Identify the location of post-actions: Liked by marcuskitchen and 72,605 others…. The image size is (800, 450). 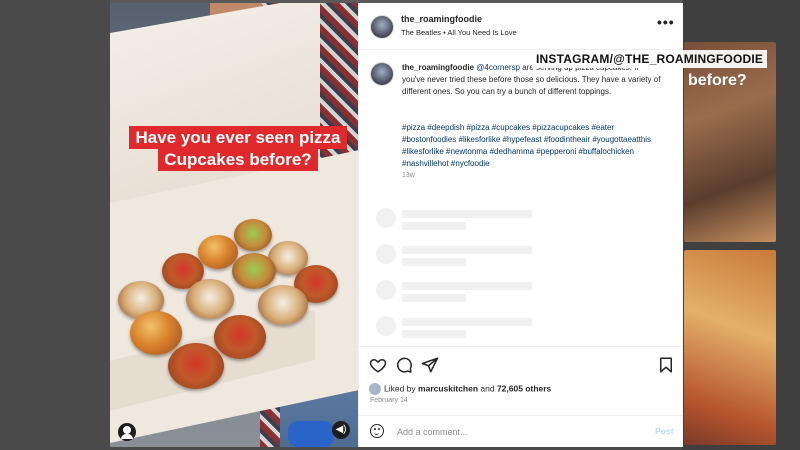
(521, 377).